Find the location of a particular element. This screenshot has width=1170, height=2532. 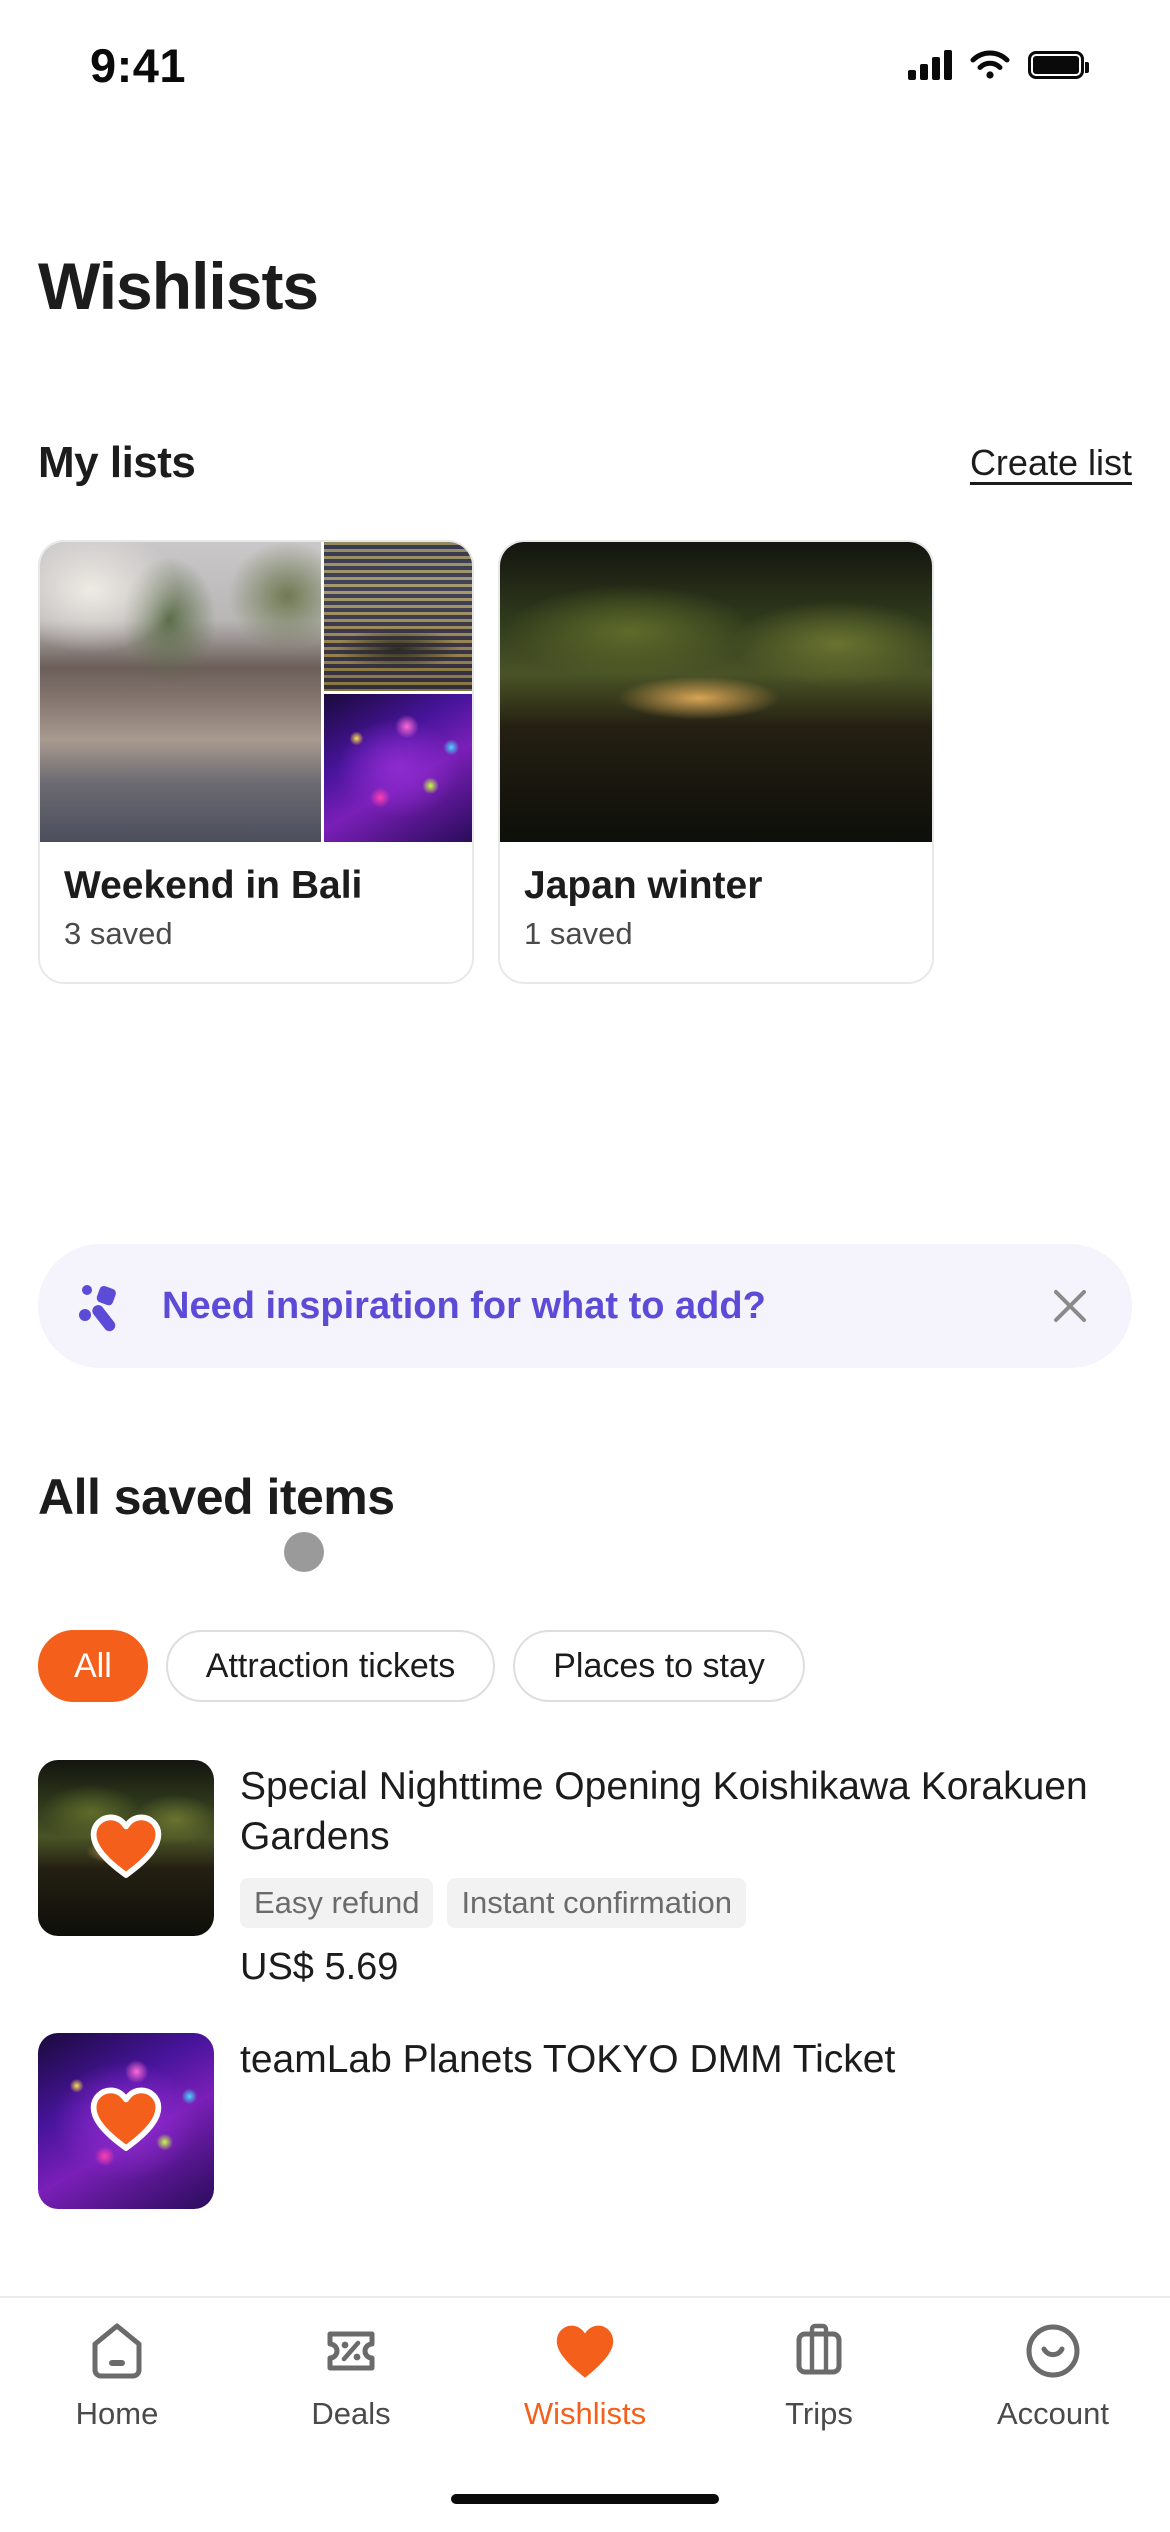

wishlist-card-count: 1 saved is located at coordinates (578, 933).